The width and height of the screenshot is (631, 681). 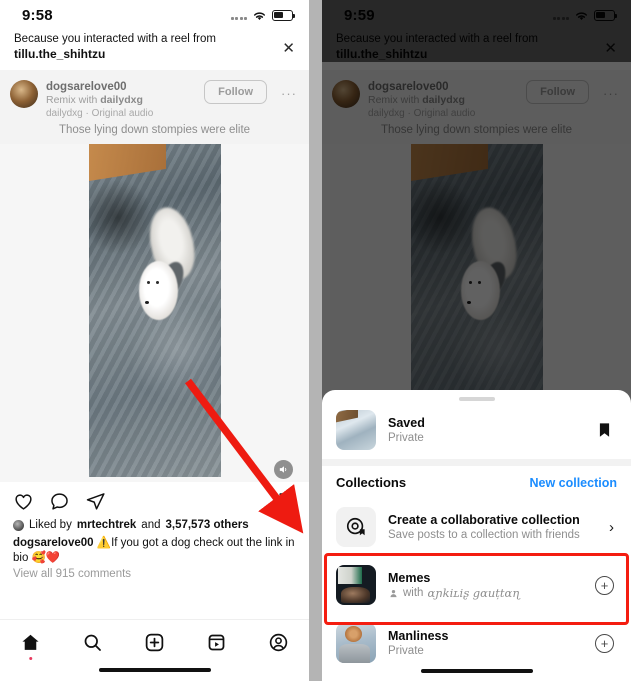 What do you see at coordinates (154, 499) in the screenshot?
I see `post-actions` at bounding box center [154, 499].